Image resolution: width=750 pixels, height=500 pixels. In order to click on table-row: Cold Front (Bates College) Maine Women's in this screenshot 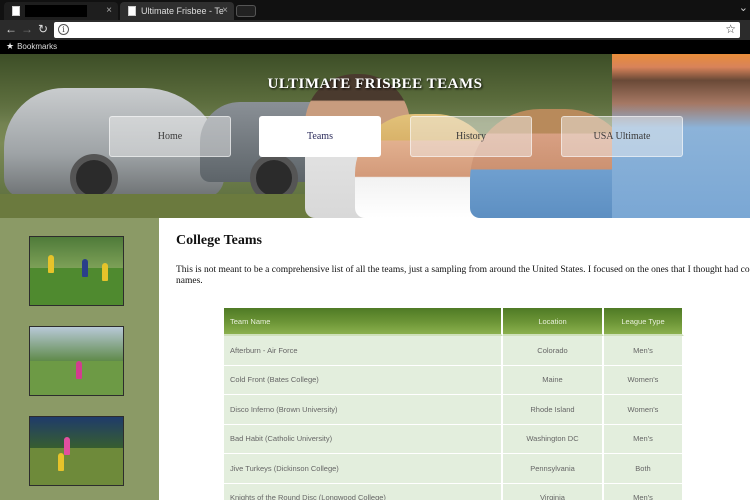, I will do `click(454, 380)`.